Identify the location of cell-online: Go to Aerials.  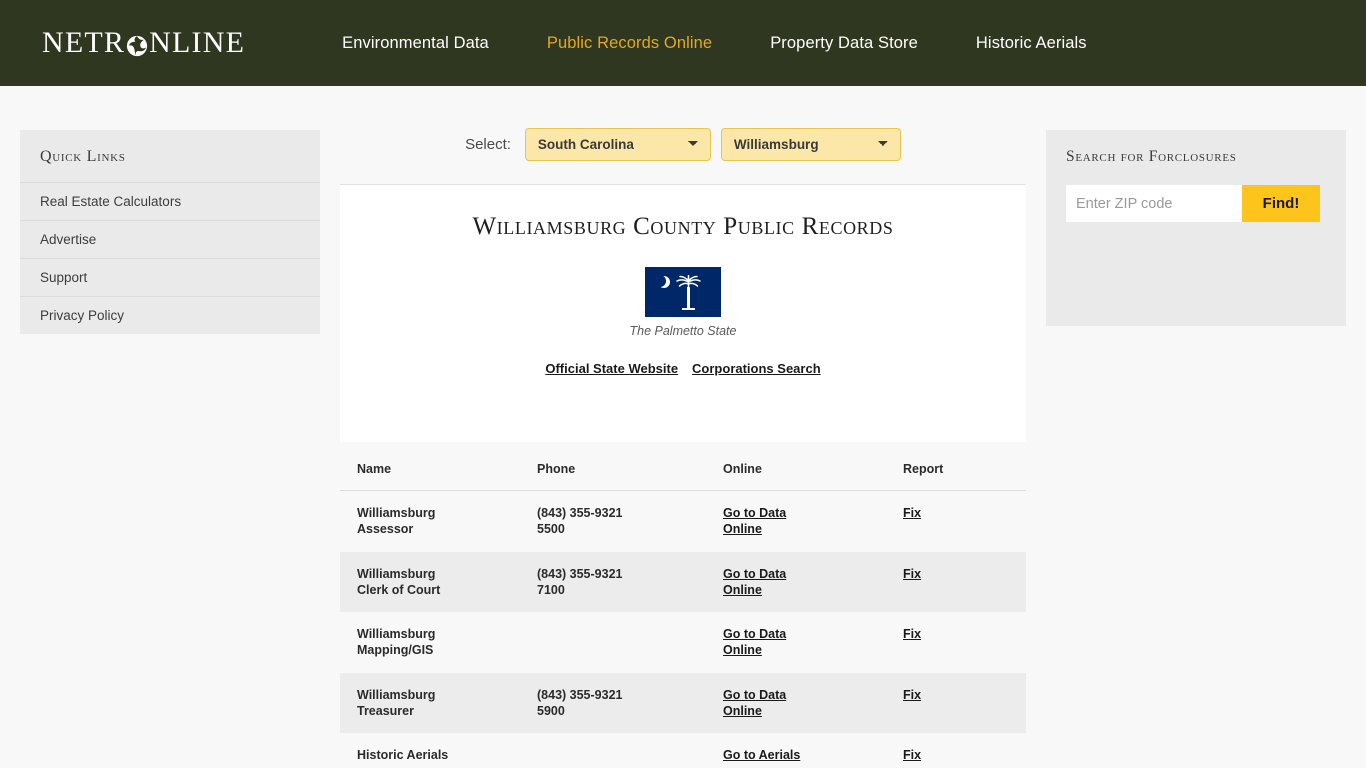
(796, 750).